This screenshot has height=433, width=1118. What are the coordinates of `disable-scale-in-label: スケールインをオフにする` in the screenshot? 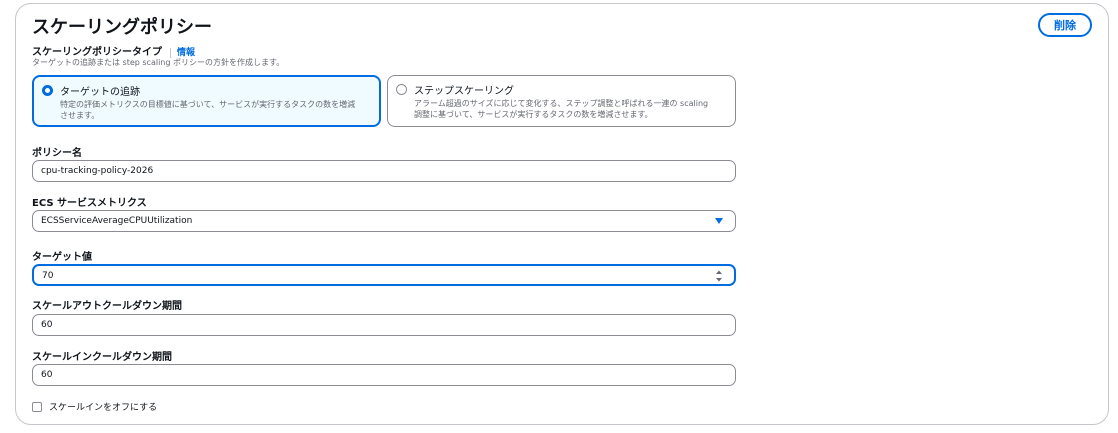 It's located at (103, 408).